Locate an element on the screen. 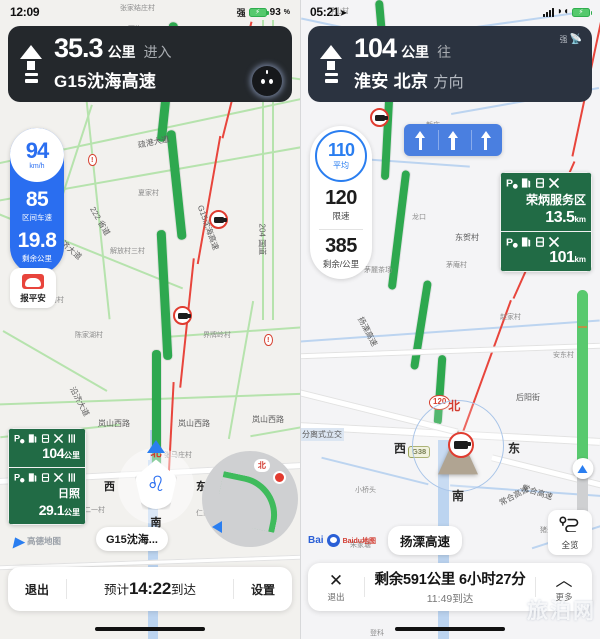 Image resolution: width=600 pixels, height=639 pixels. right-nav-destination-text: 淮安 北京 is located at coordinates (391, 81).